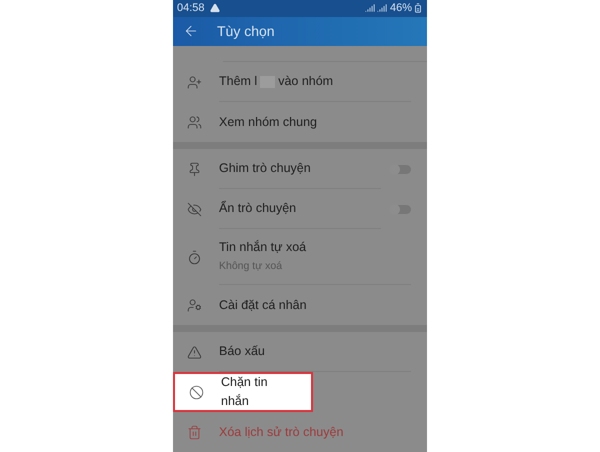  Describe the element at coordinates (300, 209) in the screenshot. I see `list-item: Ẩn trò chuyện` at that location.